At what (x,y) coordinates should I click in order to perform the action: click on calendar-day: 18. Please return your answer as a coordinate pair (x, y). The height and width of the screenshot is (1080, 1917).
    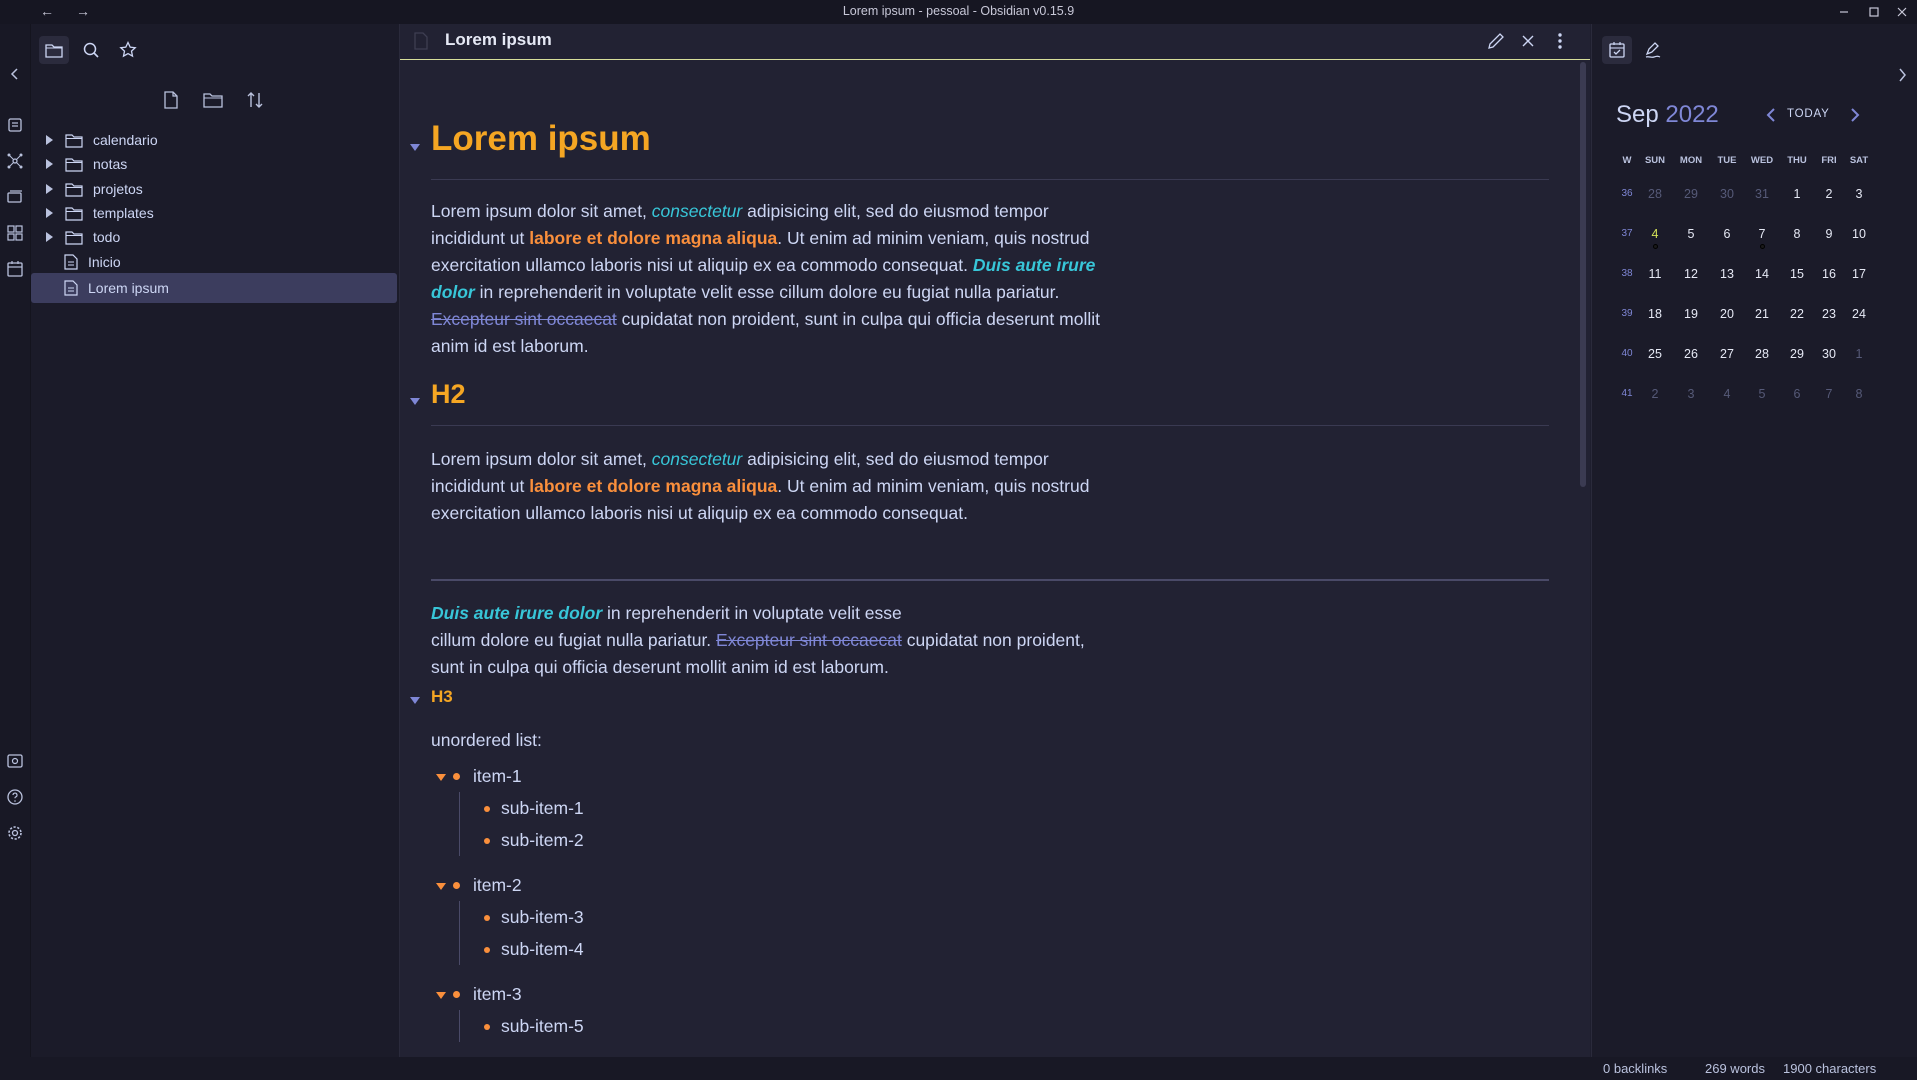
    Looking at the image, I should click on (1655, 314).